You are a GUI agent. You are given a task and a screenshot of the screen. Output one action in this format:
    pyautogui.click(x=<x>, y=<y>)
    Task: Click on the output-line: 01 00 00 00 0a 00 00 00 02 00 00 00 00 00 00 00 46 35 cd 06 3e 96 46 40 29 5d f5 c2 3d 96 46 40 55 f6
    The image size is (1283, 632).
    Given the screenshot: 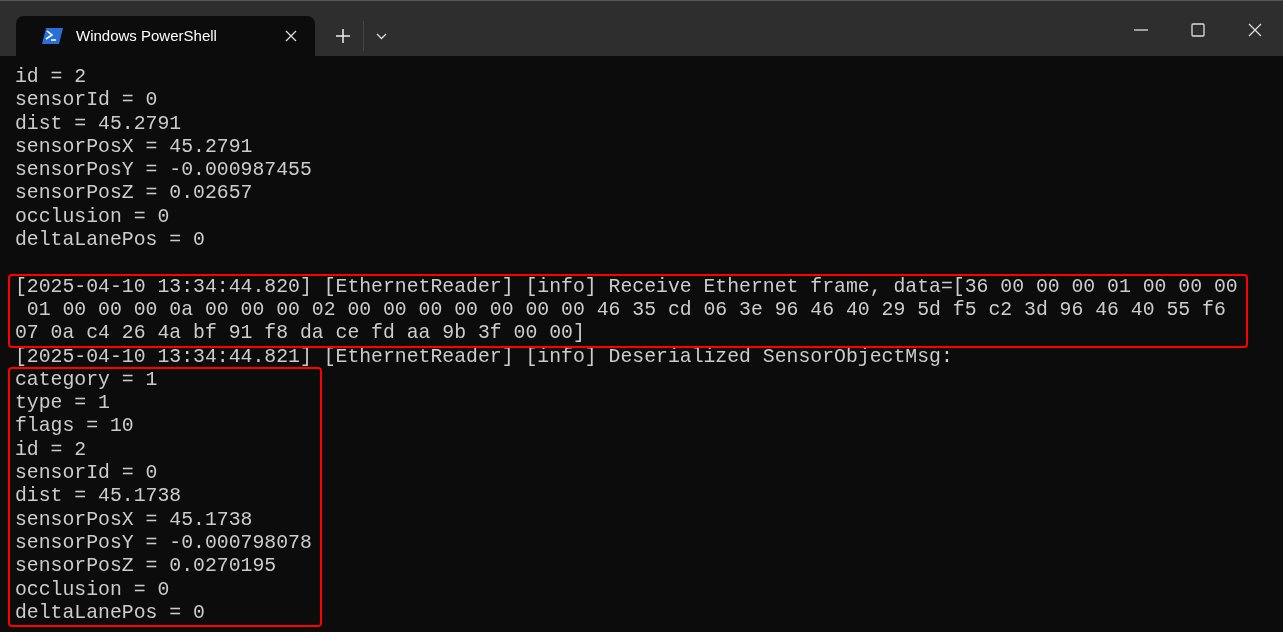 What is the action you would take?
    pyautogui.click(x=626, y=310)
    